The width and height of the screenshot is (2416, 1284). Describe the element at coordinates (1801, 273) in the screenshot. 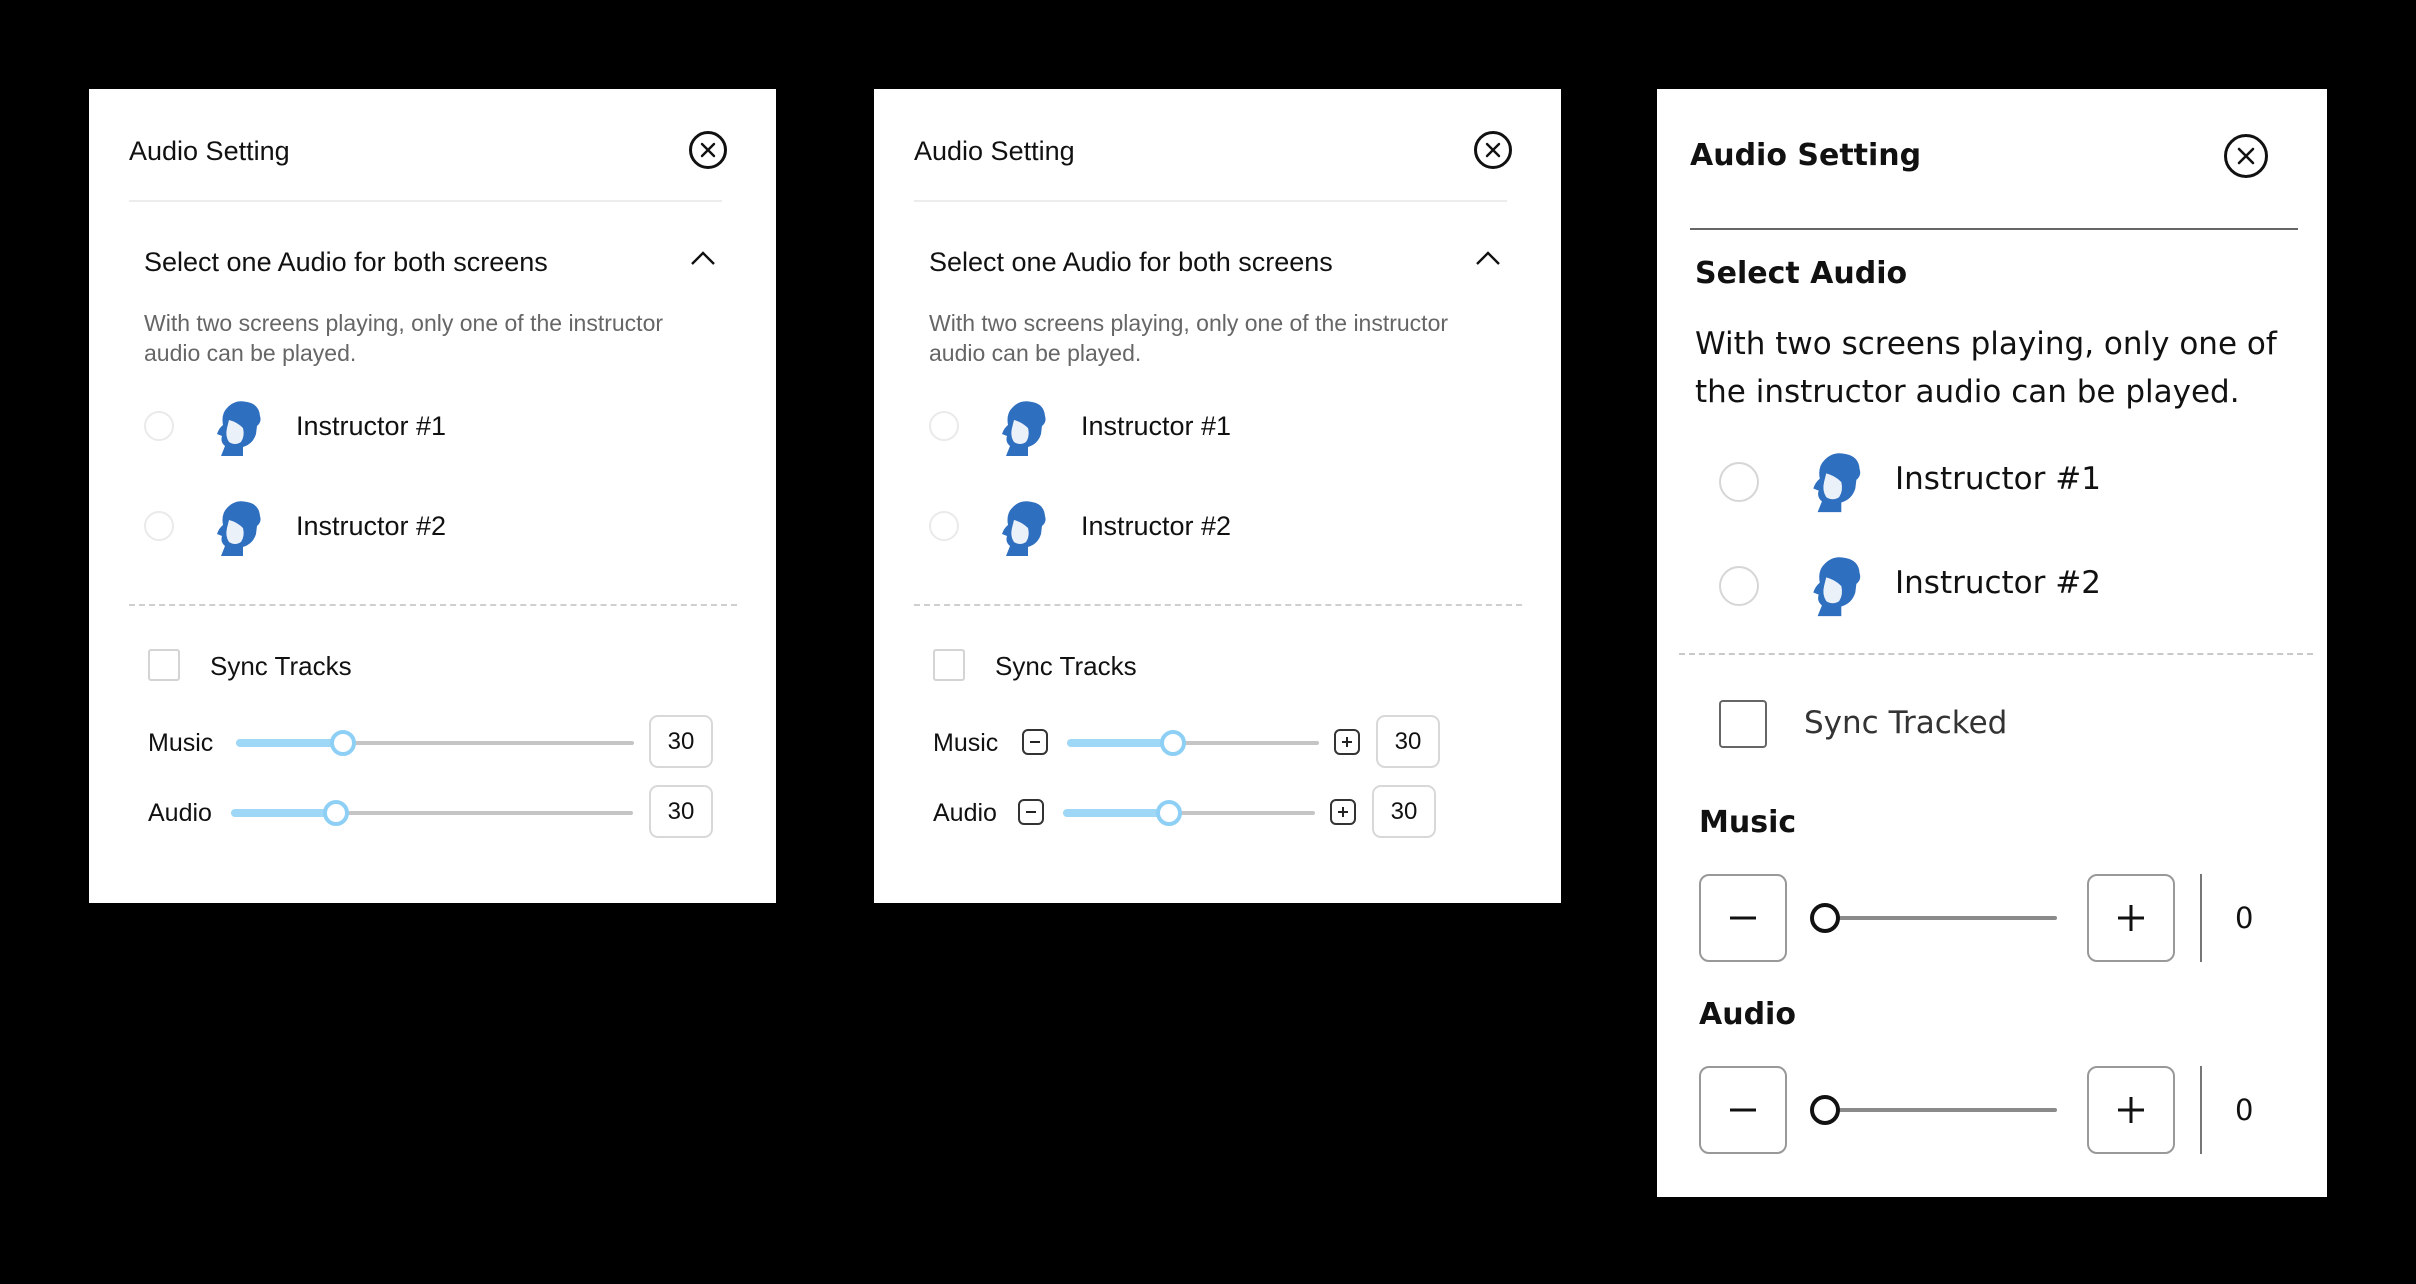

I see `section-title: Select Audio` at that location.